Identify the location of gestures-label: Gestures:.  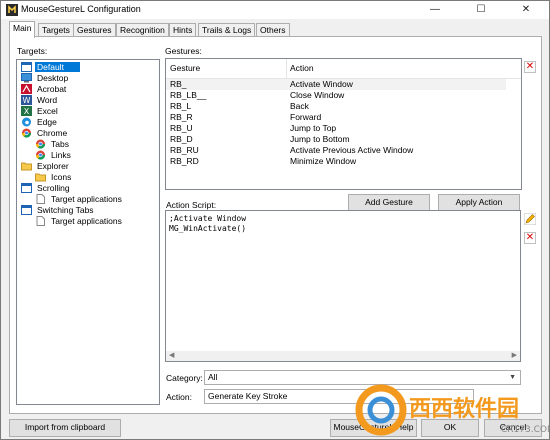
(183, 51).